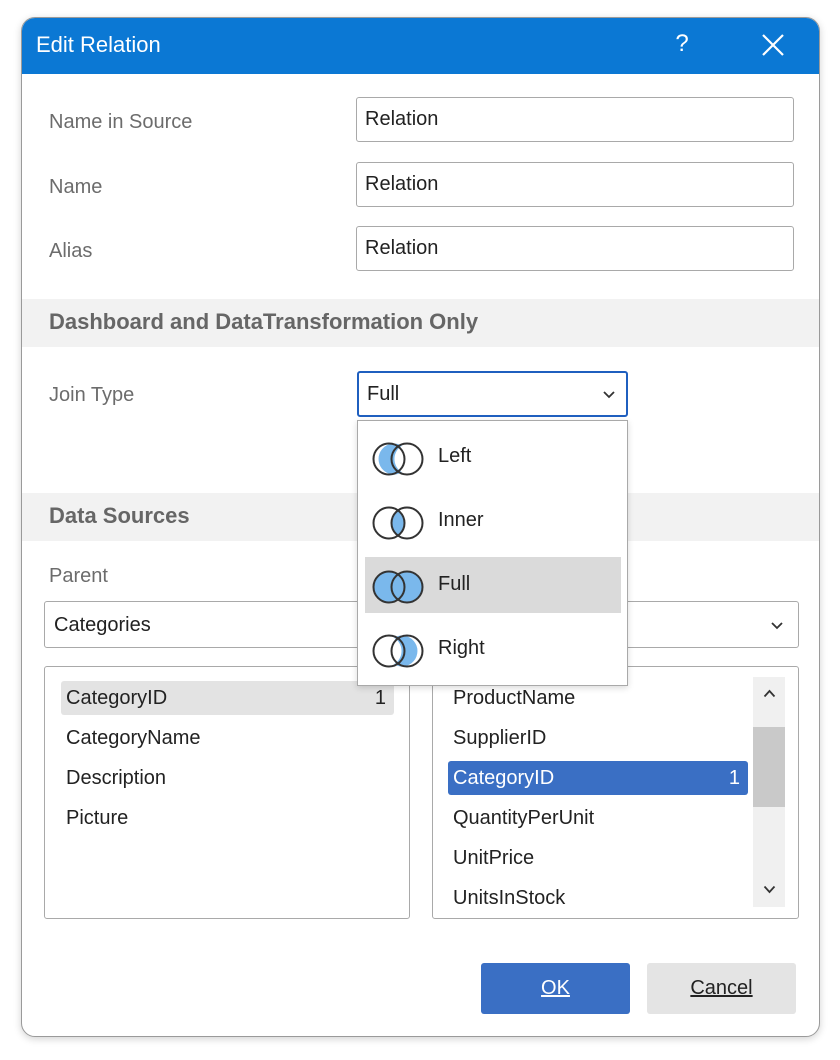 This screenshot has height=1060, width=840. I want to click on list-item: ProductName, so click(598, 698).